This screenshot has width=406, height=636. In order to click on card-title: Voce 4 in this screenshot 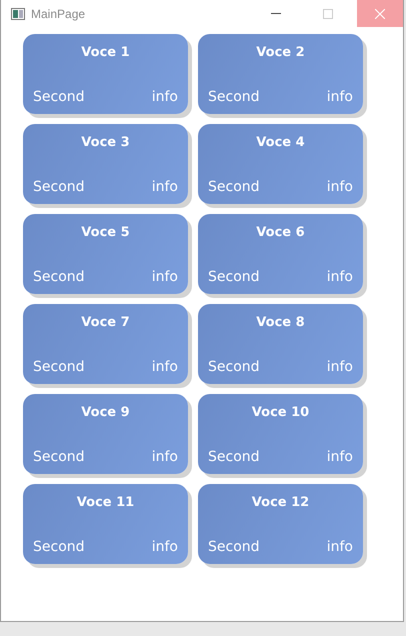, I will do `click(280, 142)`.